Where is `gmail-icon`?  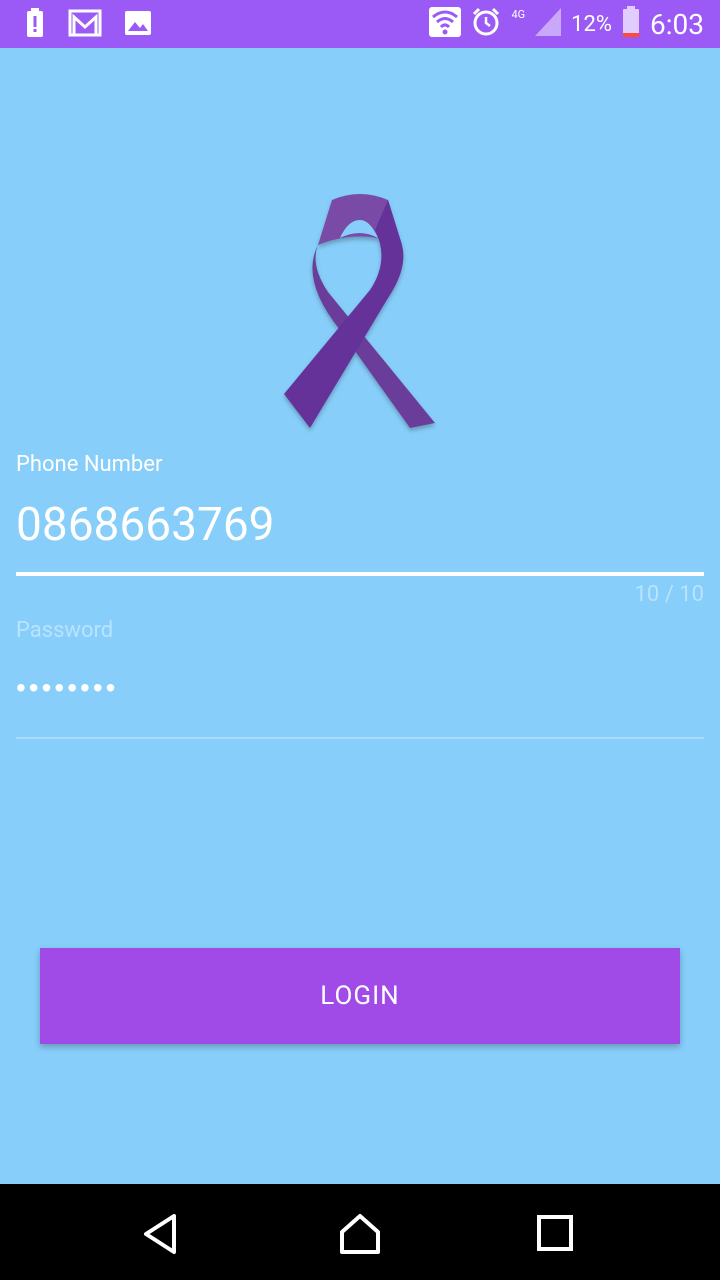 gmail-icon is located at coordinates (85, 25).